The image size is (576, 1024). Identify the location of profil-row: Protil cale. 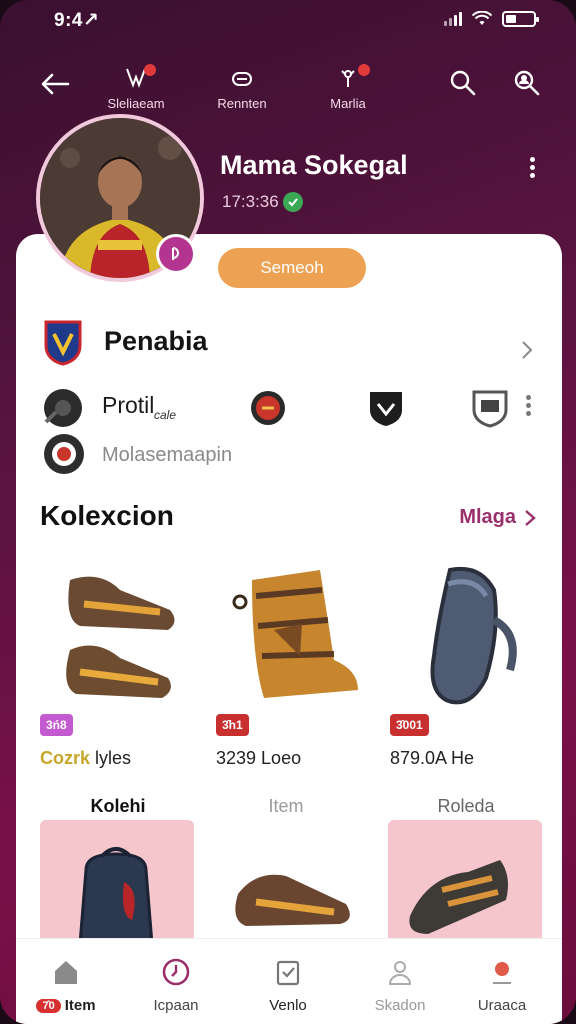
(290, 408).